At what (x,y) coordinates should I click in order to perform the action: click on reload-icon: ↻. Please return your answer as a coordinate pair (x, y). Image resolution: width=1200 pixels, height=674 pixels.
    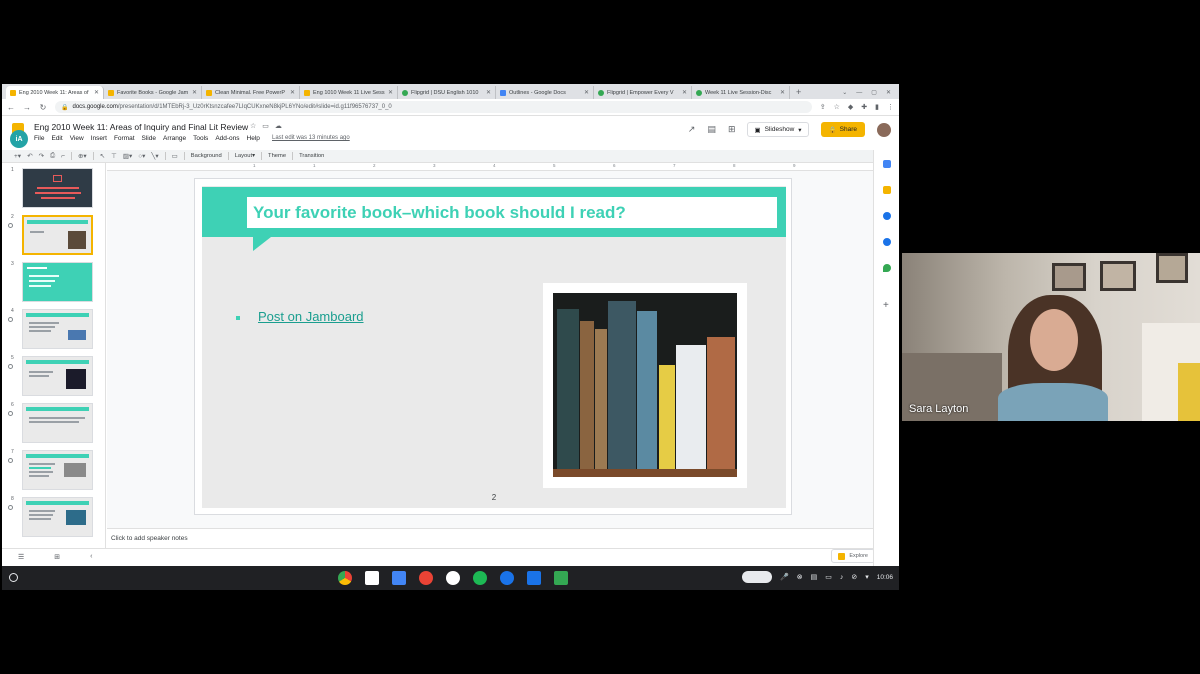
    Looking at the image, I should click on (43, 107).